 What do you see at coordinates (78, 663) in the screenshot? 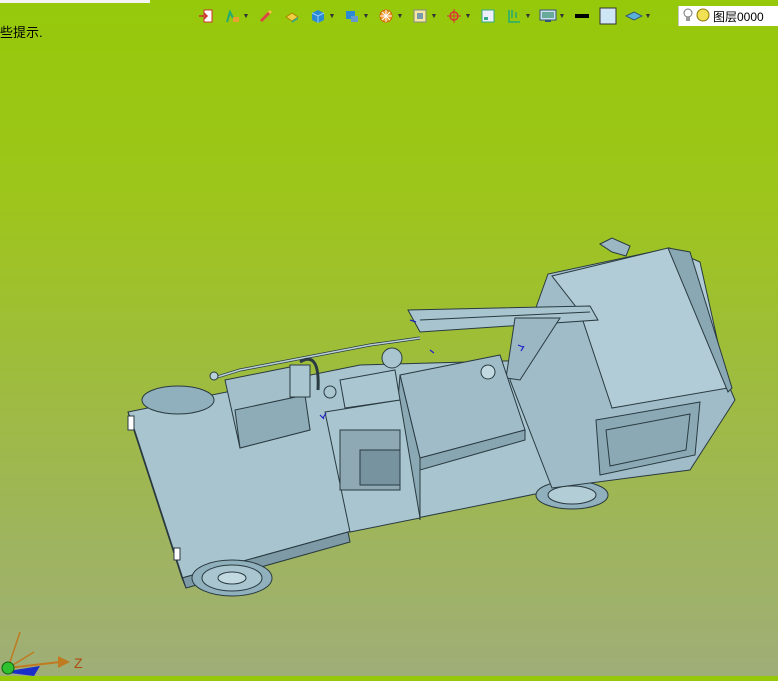
I see `axis-z-label: Z` at bounding box center [78, 663].